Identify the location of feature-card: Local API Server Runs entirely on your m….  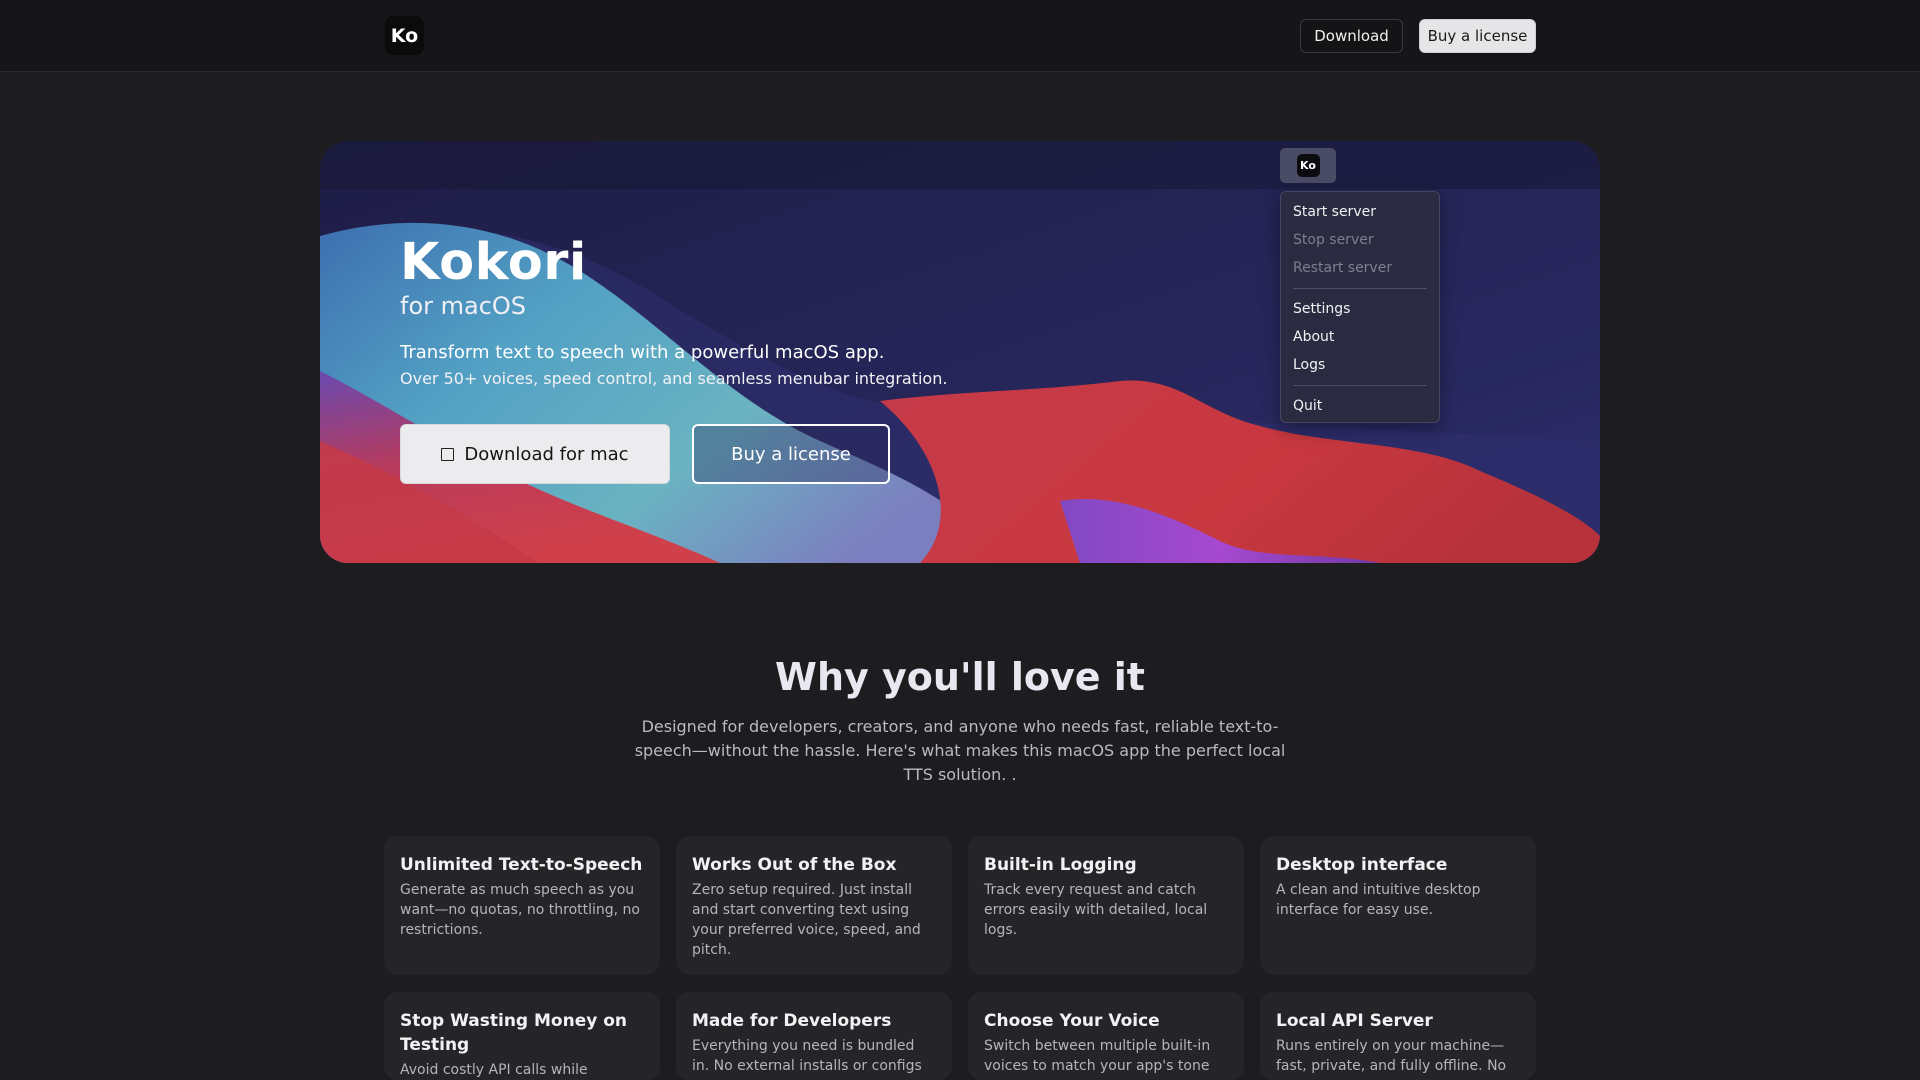
(1398, 1036).